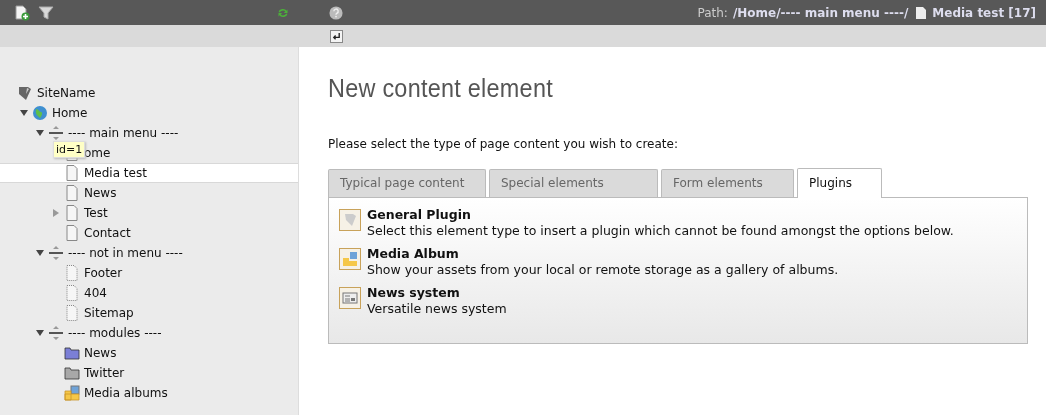 Image resolution: width=1046 pixels, height=415 pixels. Describe the element at coordinates (407, 183) in the screenshot. I see `tab: Typical page content` at that location.